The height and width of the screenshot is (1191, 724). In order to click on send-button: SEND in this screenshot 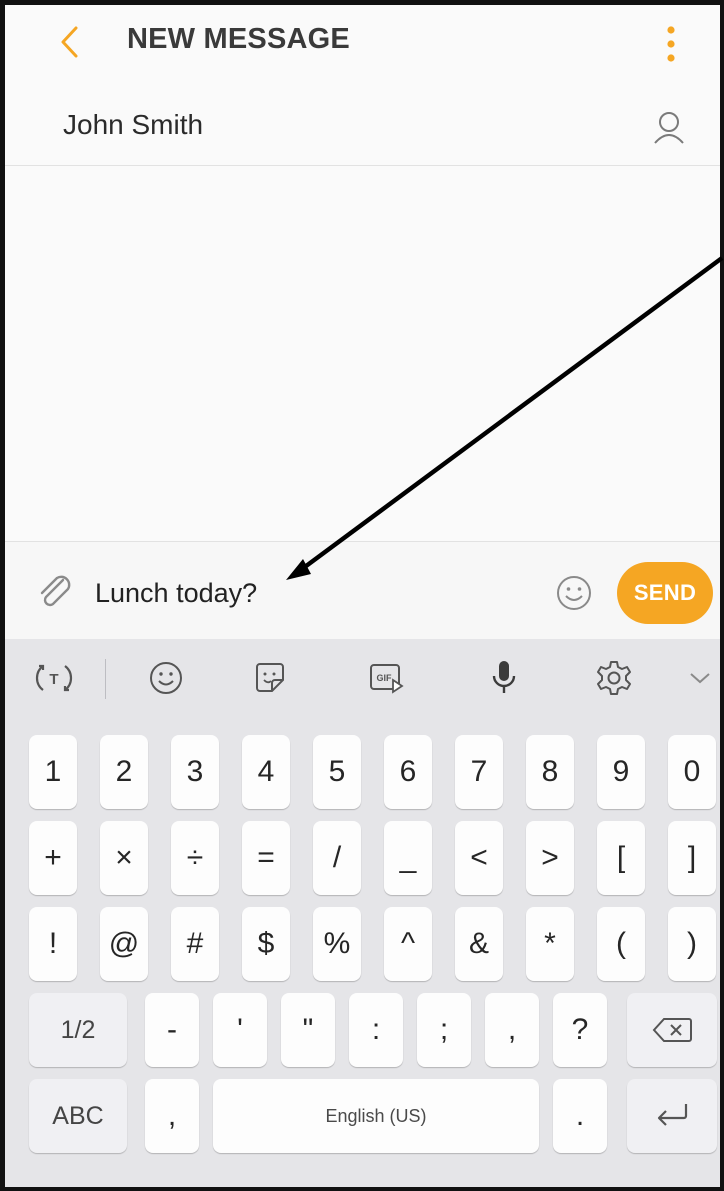, I will do `click(665, 593)`.